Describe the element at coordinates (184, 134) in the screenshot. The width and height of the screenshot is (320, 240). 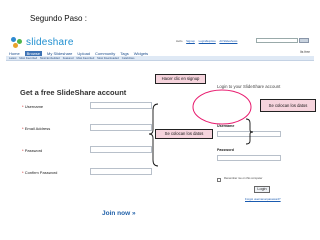
I see `data-callout-left: Se colocan los datos` at that location.